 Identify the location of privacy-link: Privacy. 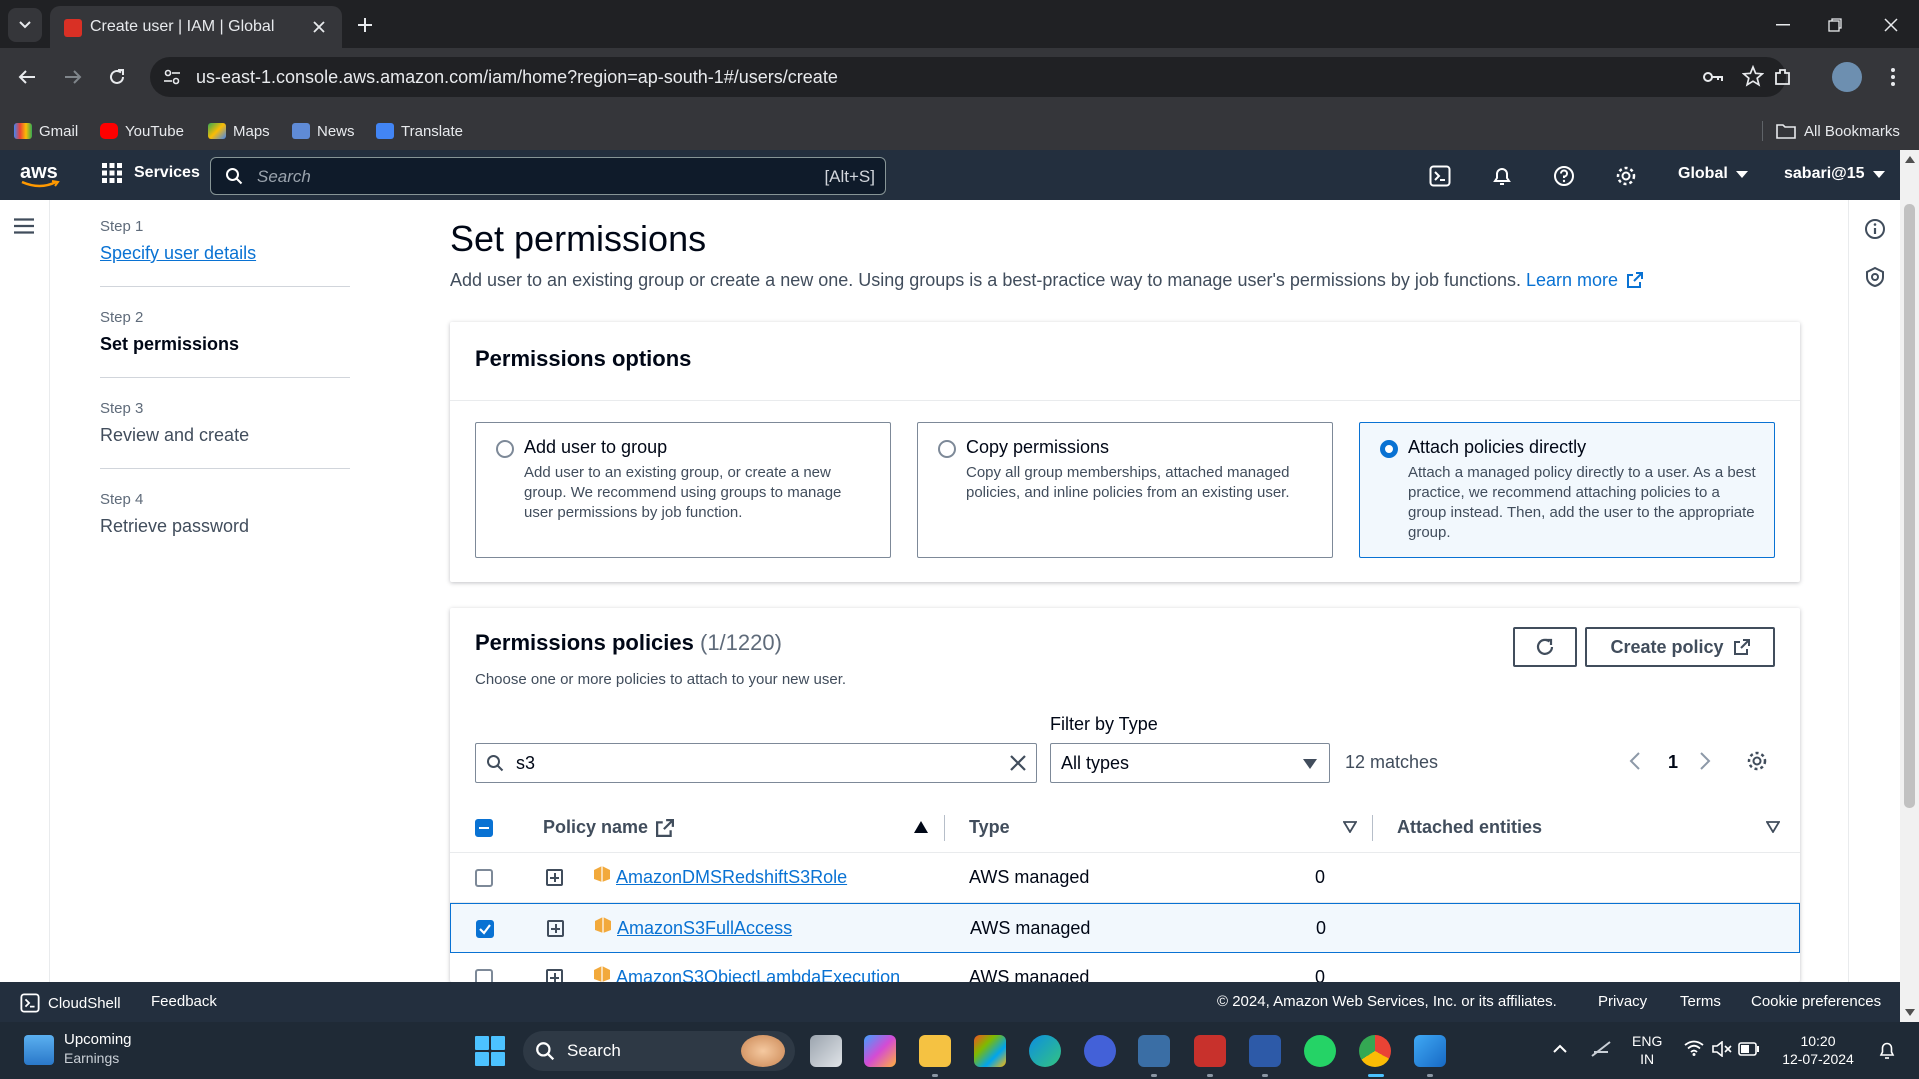
(1622, 1001).